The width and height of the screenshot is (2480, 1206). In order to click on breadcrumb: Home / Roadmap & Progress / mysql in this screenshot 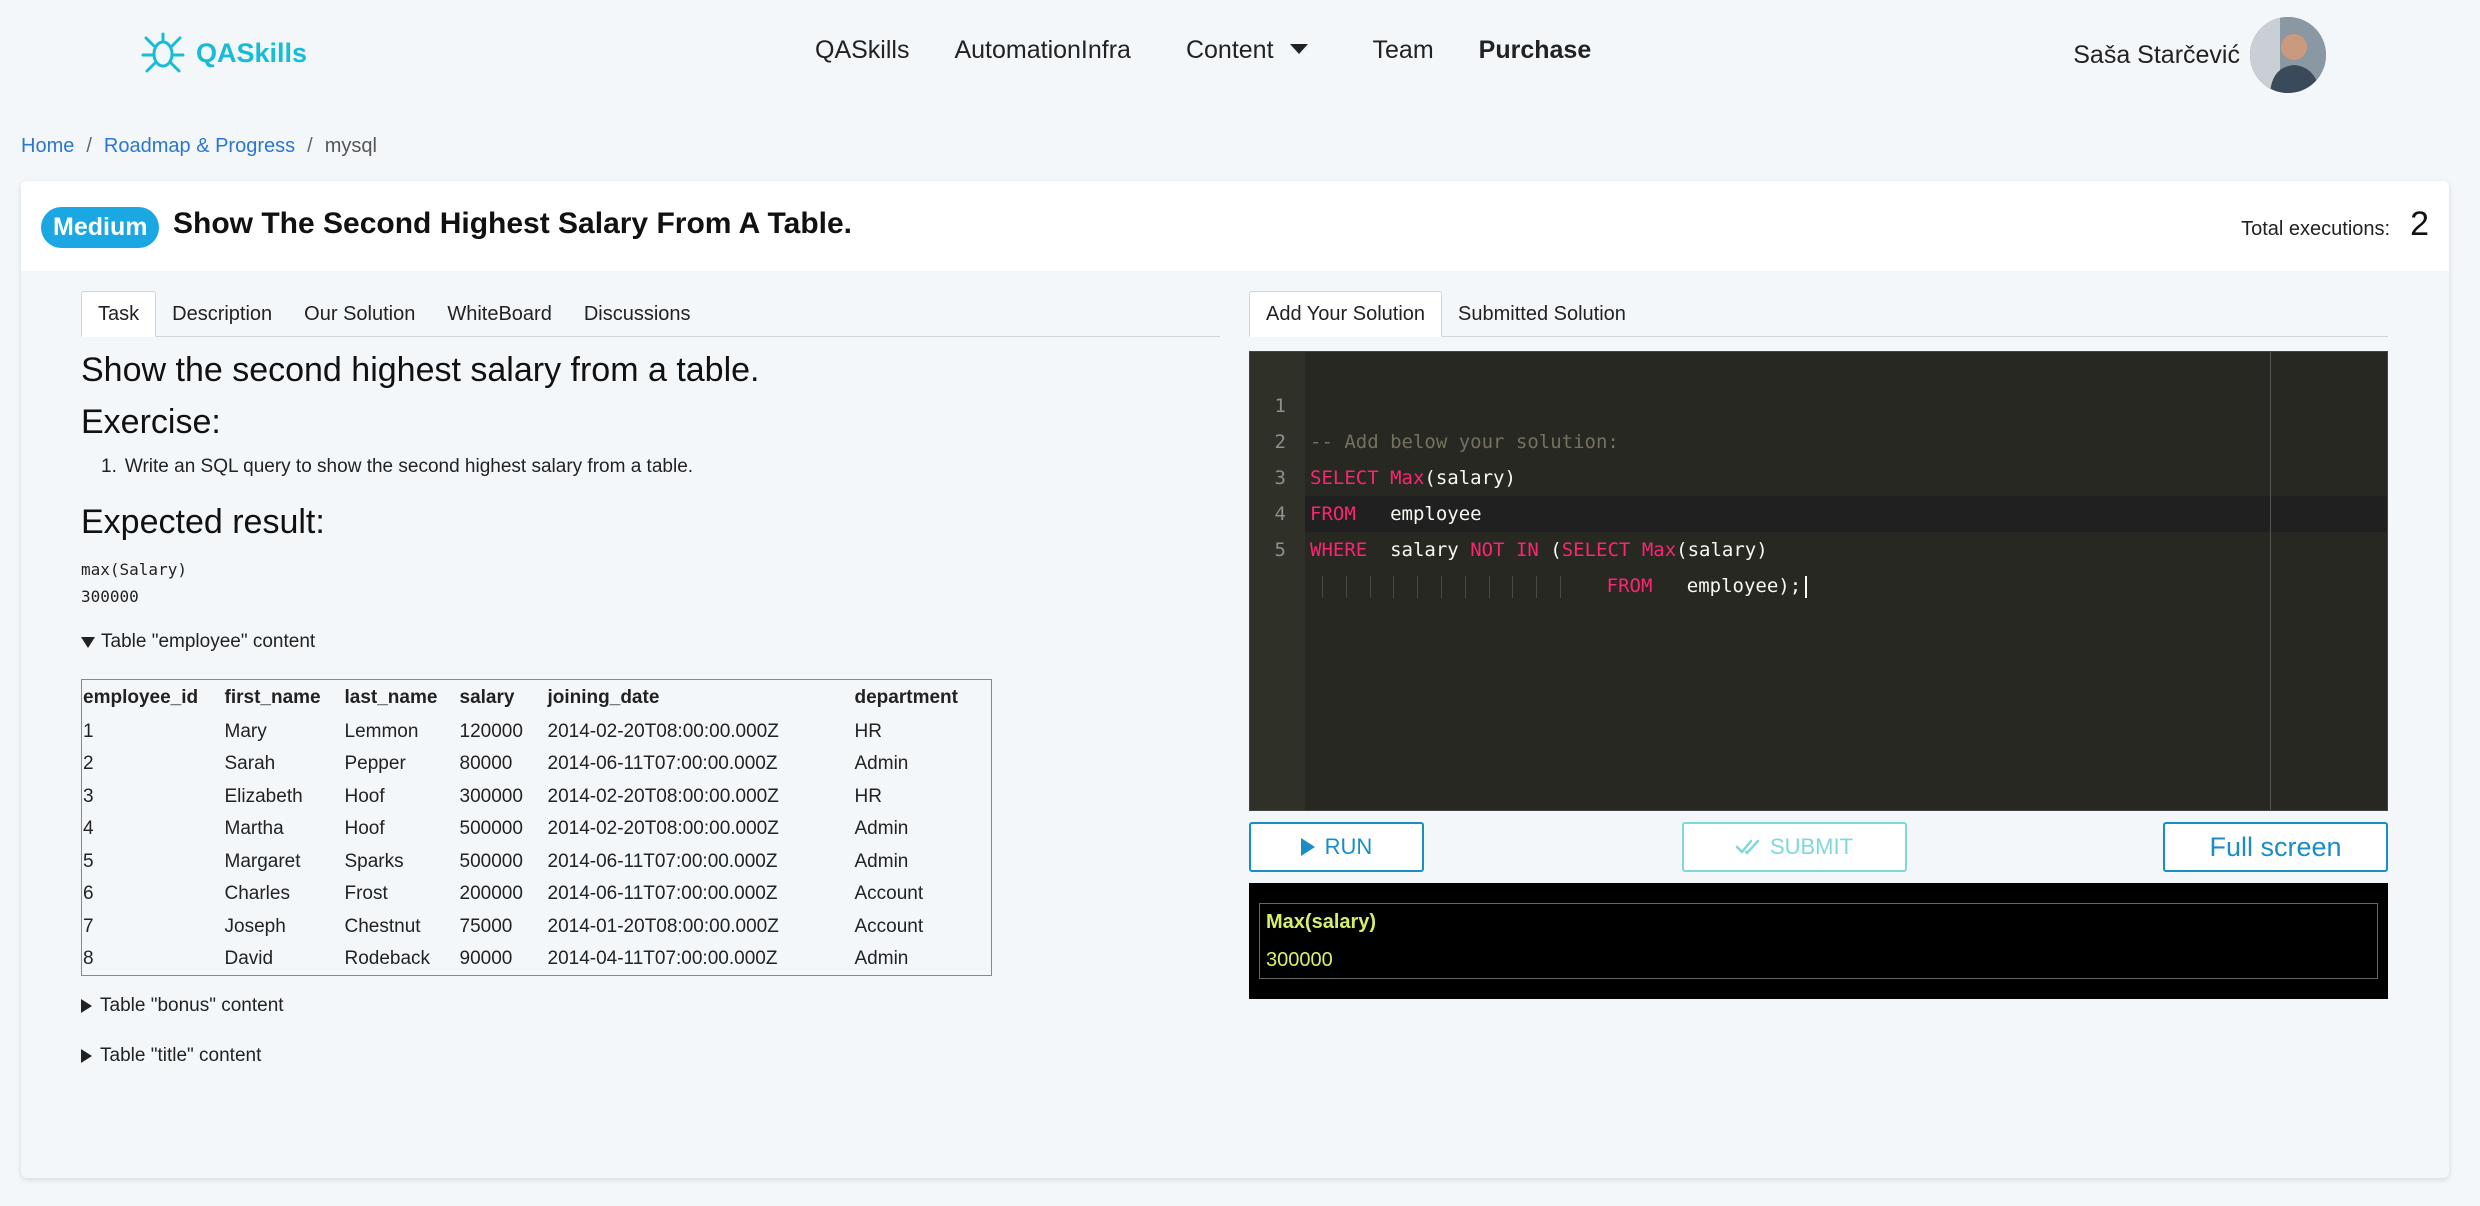, I will do `click(199, 146)`.